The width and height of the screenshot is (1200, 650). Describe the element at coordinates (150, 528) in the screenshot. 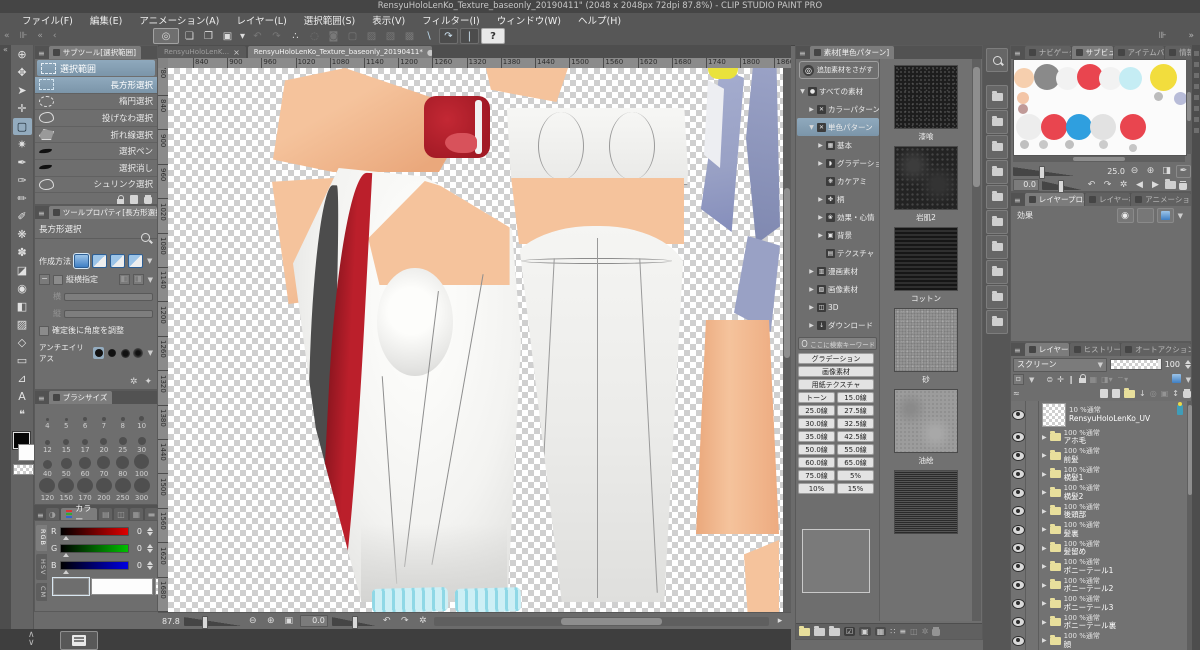

I see `step-up-icon` at that location.